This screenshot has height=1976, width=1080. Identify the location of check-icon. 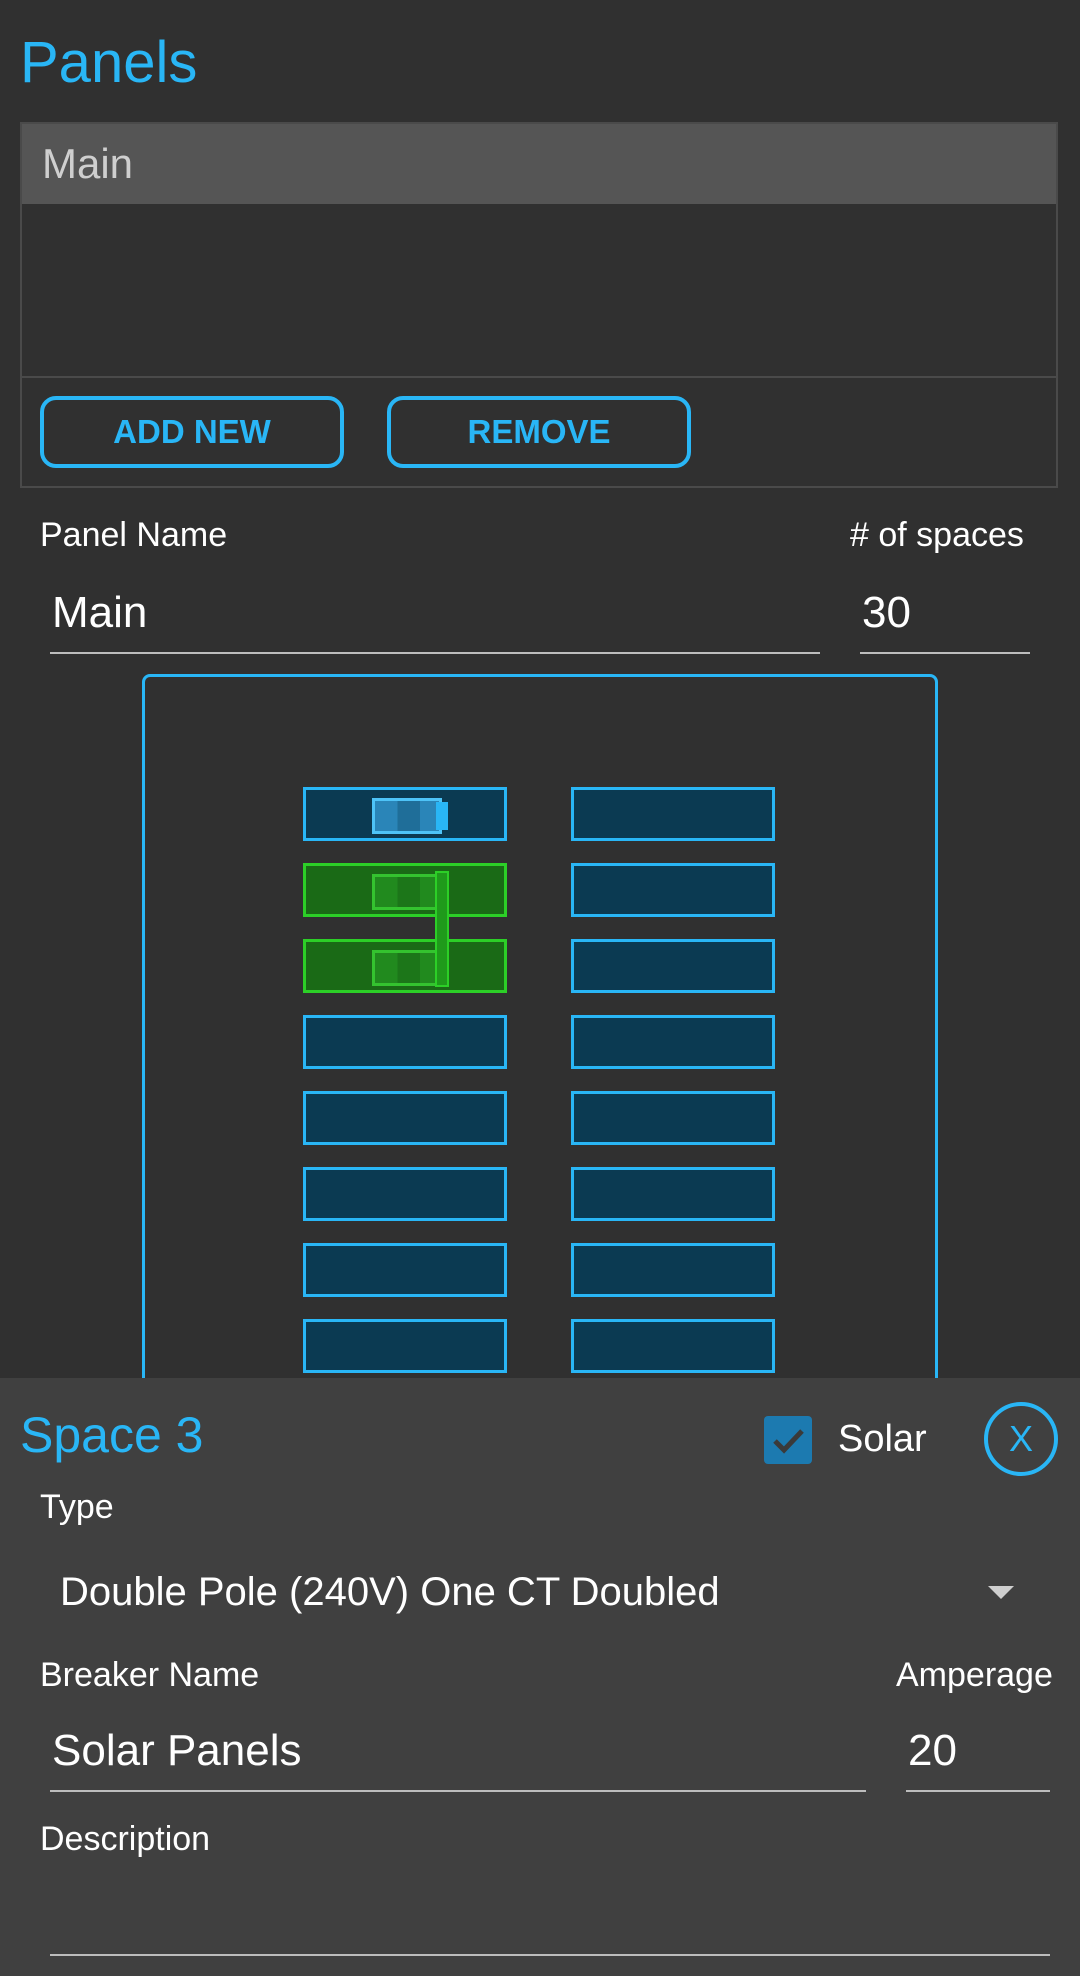
(788, 1441).